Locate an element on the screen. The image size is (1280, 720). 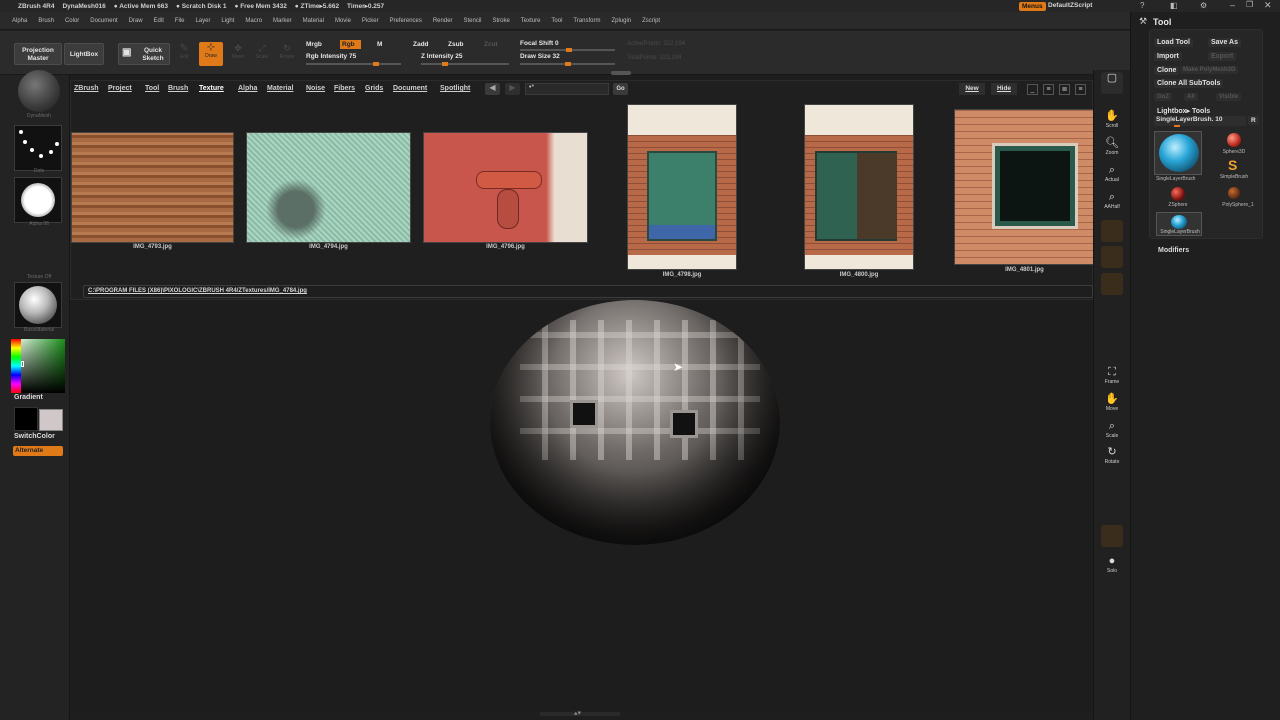
menu-edit: Edit is located at coordinates (159, 21).